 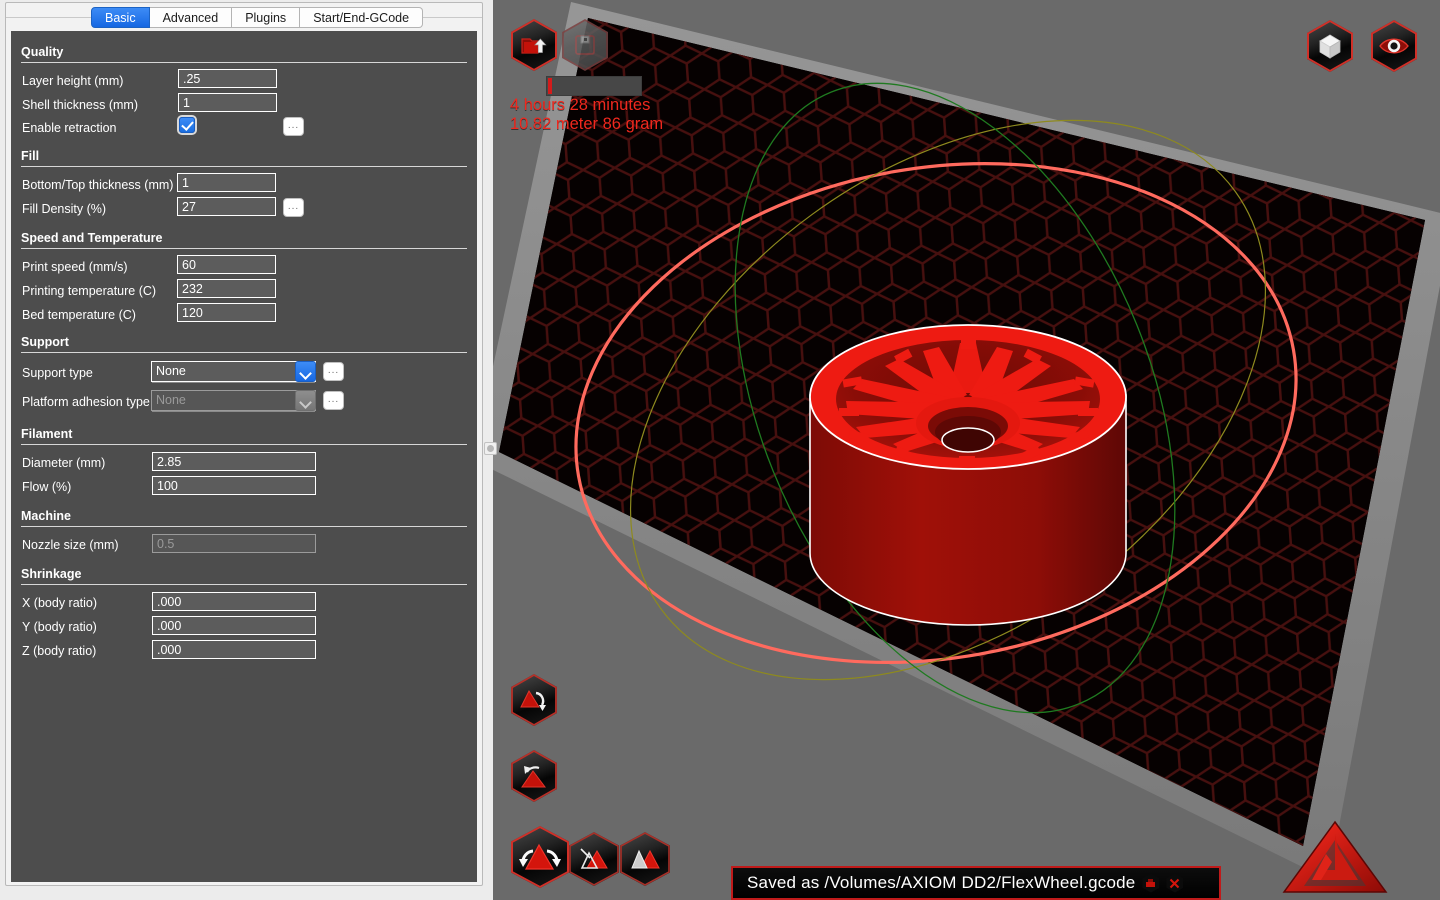 I want to click on input-fill-density, so click(x=226, y=206).